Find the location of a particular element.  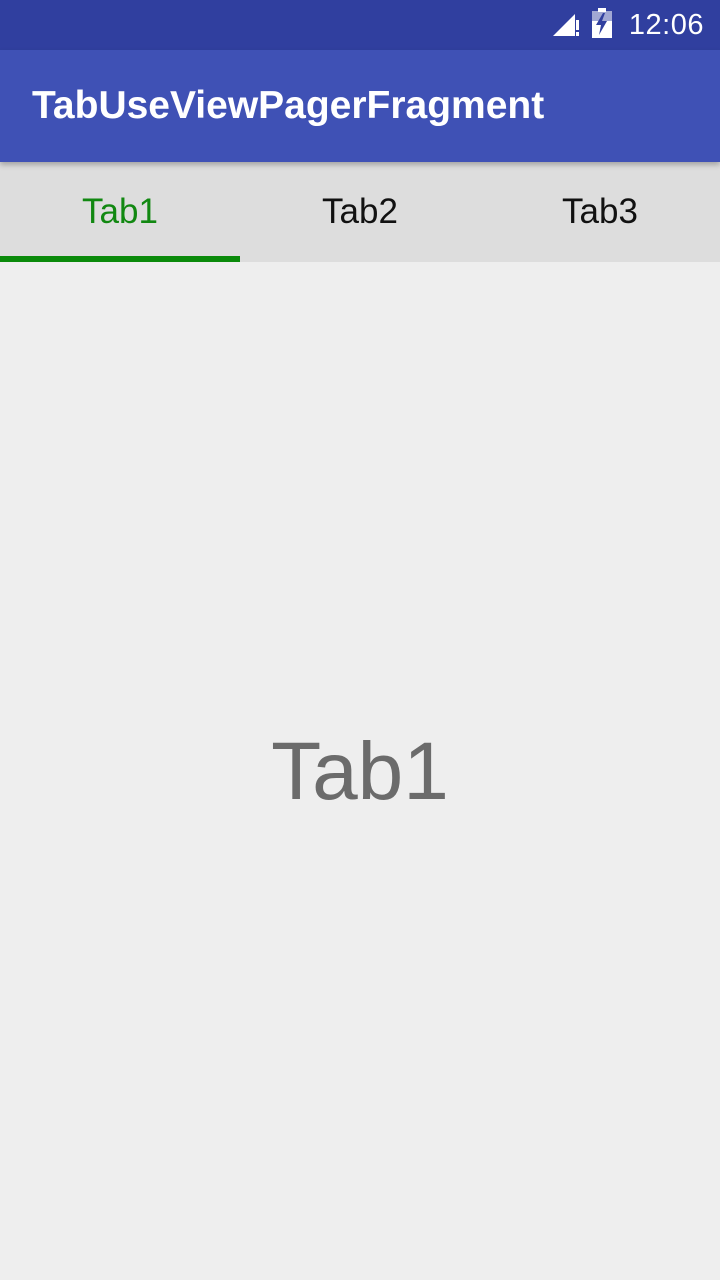

signal-no-data-icon is located at coordinates (566, 25).